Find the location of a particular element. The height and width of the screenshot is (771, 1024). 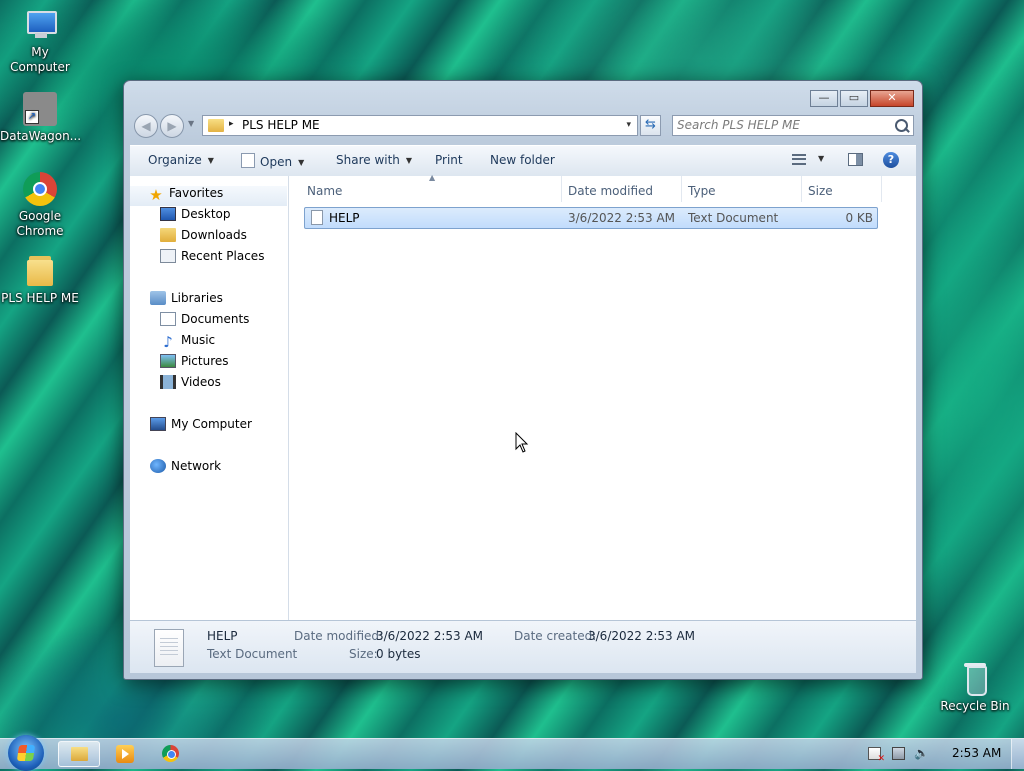

file-size: 0 KB is located at coordinates (859, 218).